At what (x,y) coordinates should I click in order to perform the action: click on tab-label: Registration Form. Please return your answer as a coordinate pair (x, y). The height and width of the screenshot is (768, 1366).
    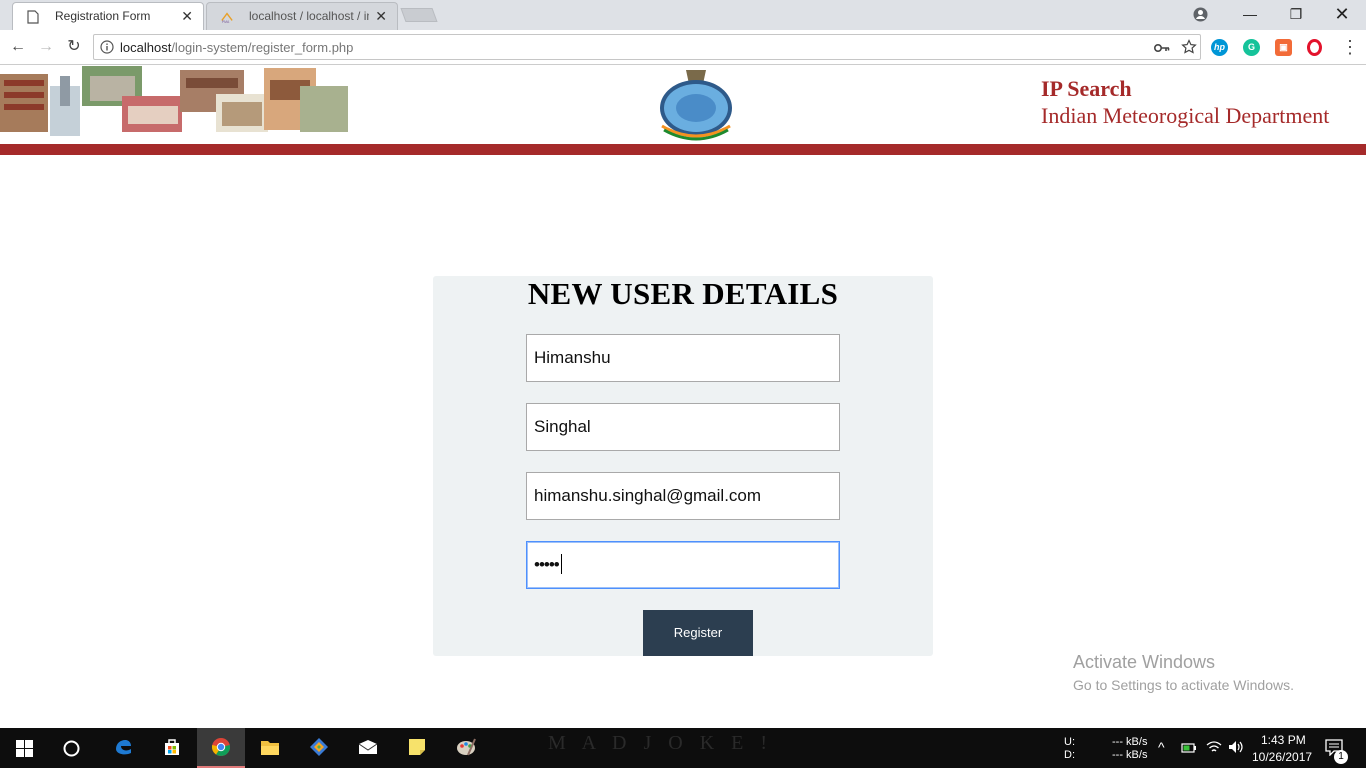
    Looking at the image, I should click on (103, 16).